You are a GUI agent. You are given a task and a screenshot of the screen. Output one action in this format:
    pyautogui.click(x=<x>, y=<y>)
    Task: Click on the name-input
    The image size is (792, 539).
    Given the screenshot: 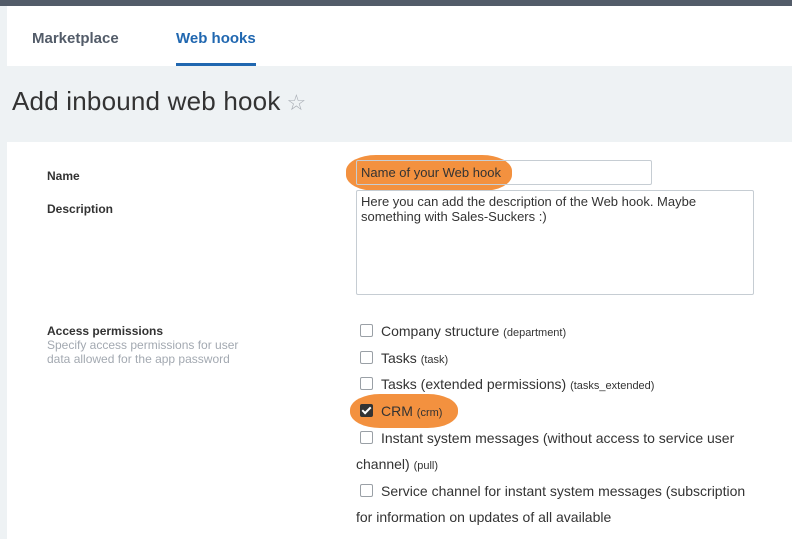 What is the action you would take?
    pyautogui.click(x=504, y=172)
    